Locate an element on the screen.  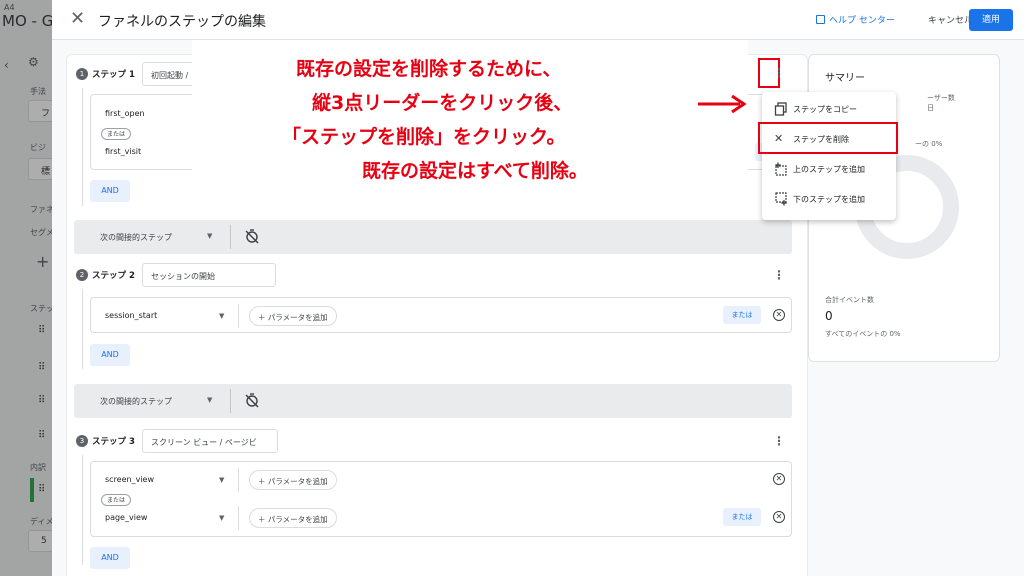
help-center-label: ヘルプ センター is located at coordinates (862, 21).